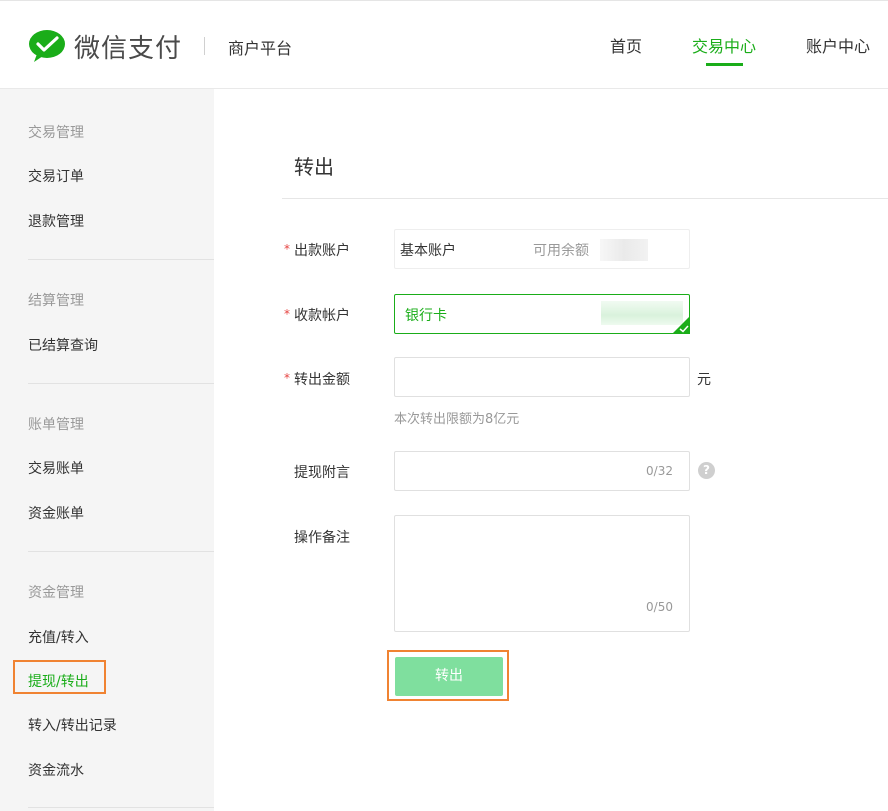  I want to click on remark-label: 操作备注, so click(322, 538).